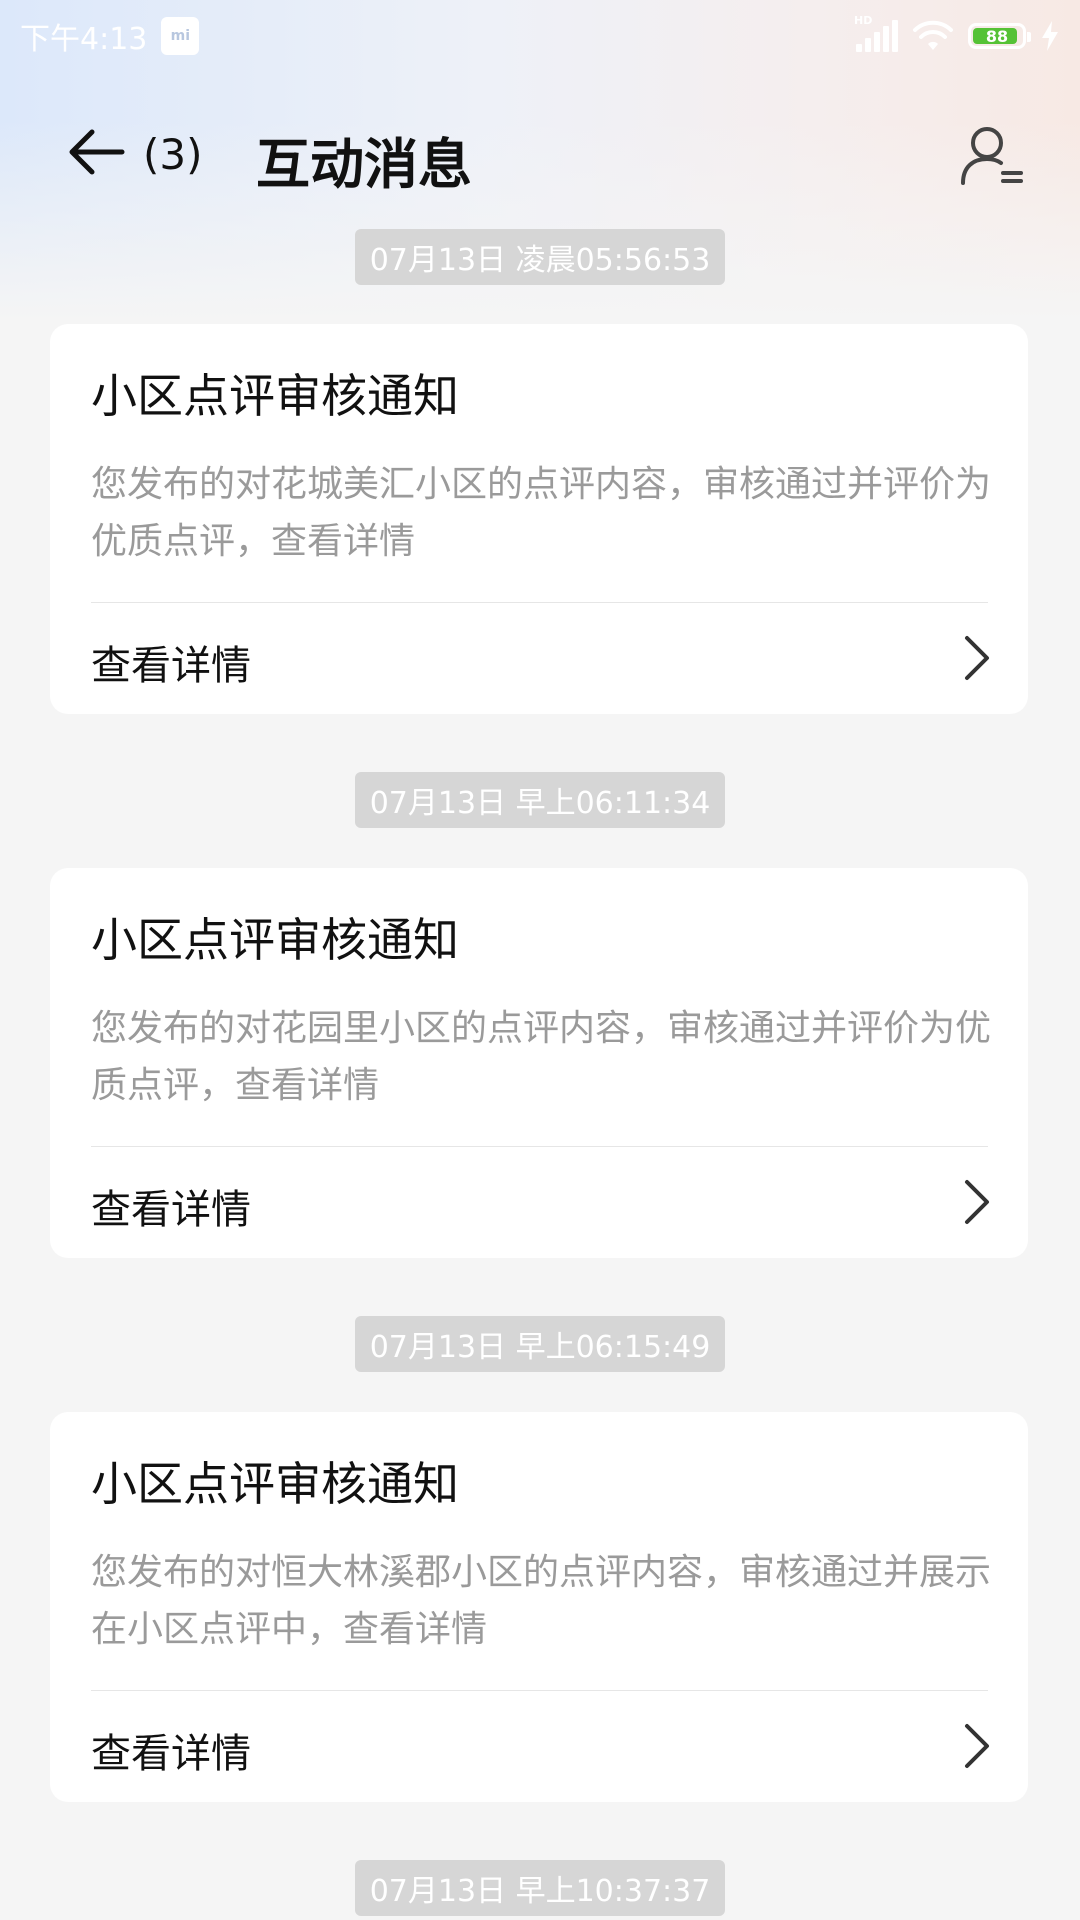  I want to click on status-right: HD 88, so click(957, 33).